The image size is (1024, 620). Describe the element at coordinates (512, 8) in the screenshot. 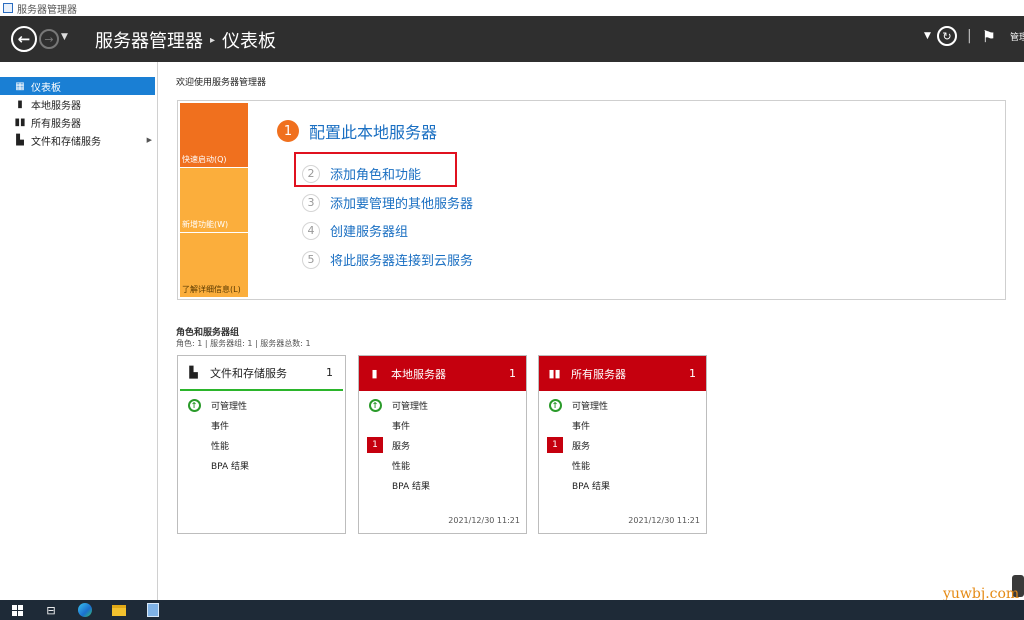

I see `window-titlebar: 服务器管理器` at that location.